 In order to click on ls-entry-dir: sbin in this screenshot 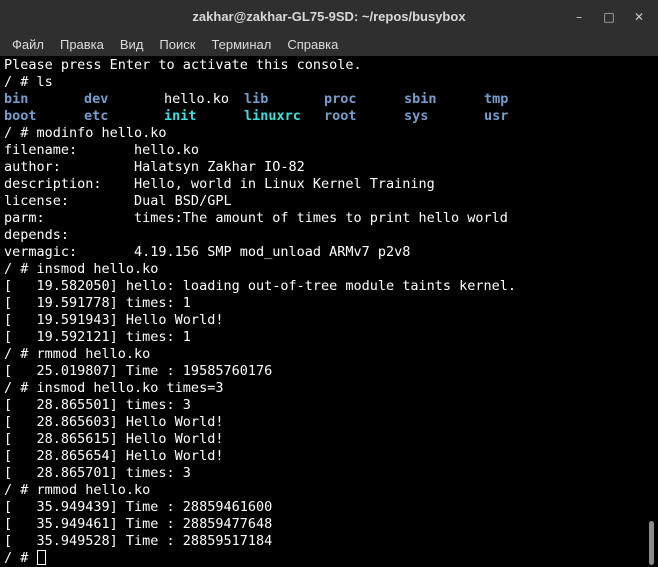, I will do `click(420, 99)`.